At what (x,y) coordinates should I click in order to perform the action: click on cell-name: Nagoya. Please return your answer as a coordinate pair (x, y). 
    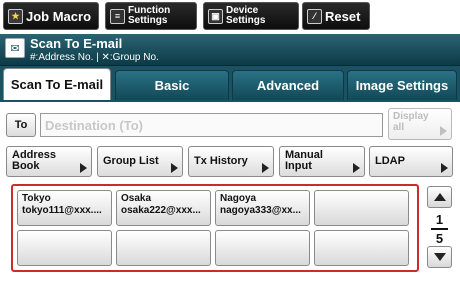
    Looking at the image, I should click on (238, 198).